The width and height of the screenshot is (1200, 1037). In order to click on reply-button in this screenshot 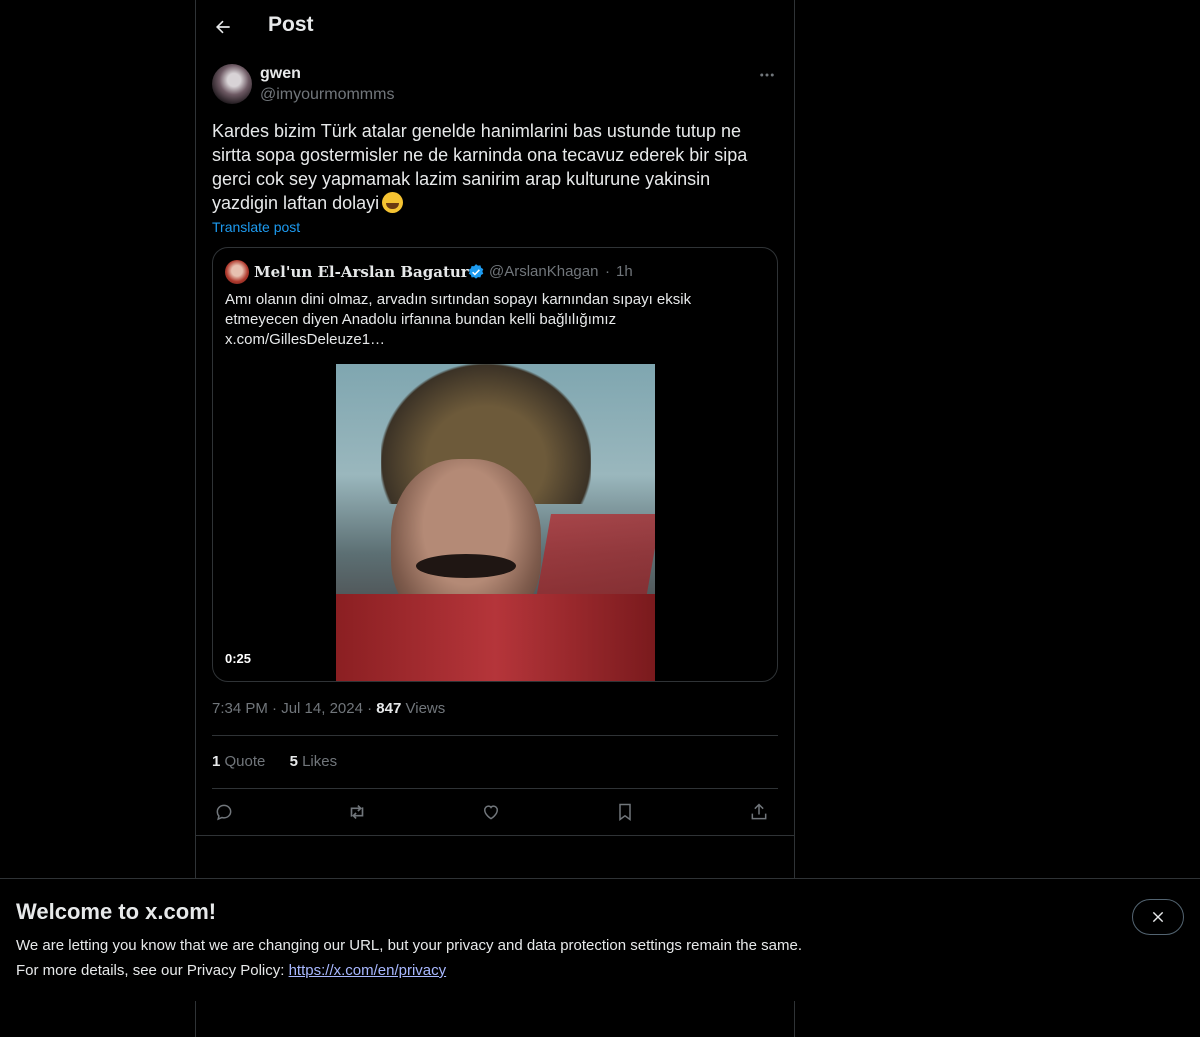, I will do `click(224, 812)`.